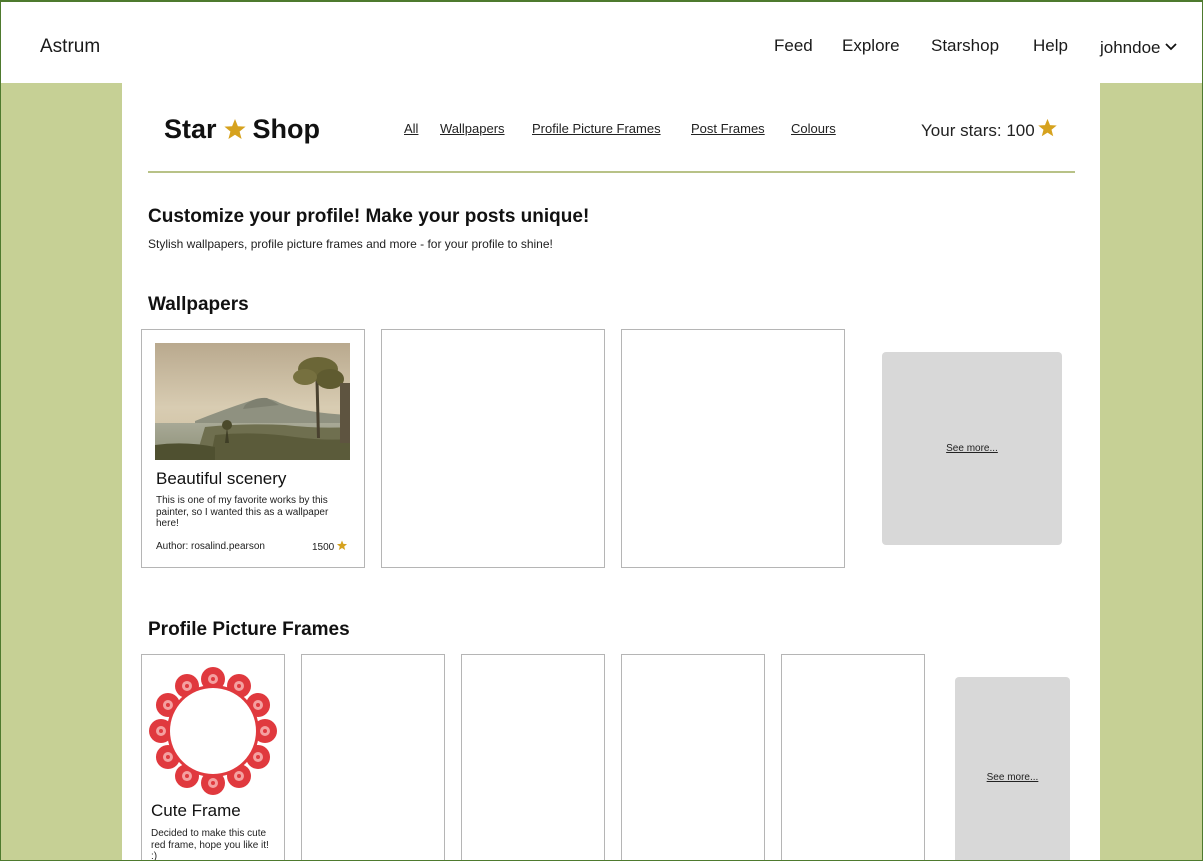 The width and height of the screenshot is (1203, 861). Describe the element at coordinates (596, 128) in the screenshot. I see `category-profile-picture-frames: Profile Picture Frames` at that location.